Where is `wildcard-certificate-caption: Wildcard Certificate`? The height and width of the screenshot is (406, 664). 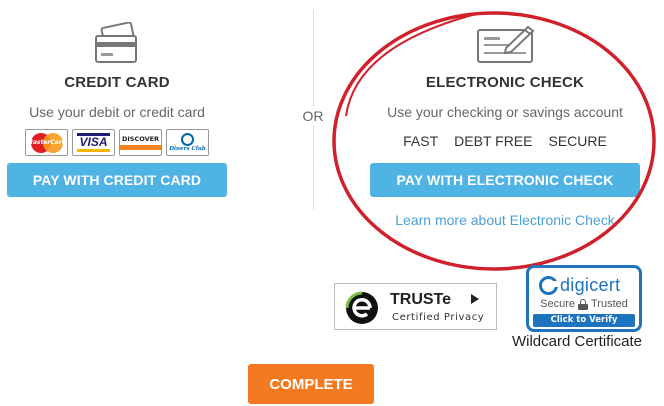
wildcard-certificate-caption: Wildcard Certificate is located at coordinates (577, 341).